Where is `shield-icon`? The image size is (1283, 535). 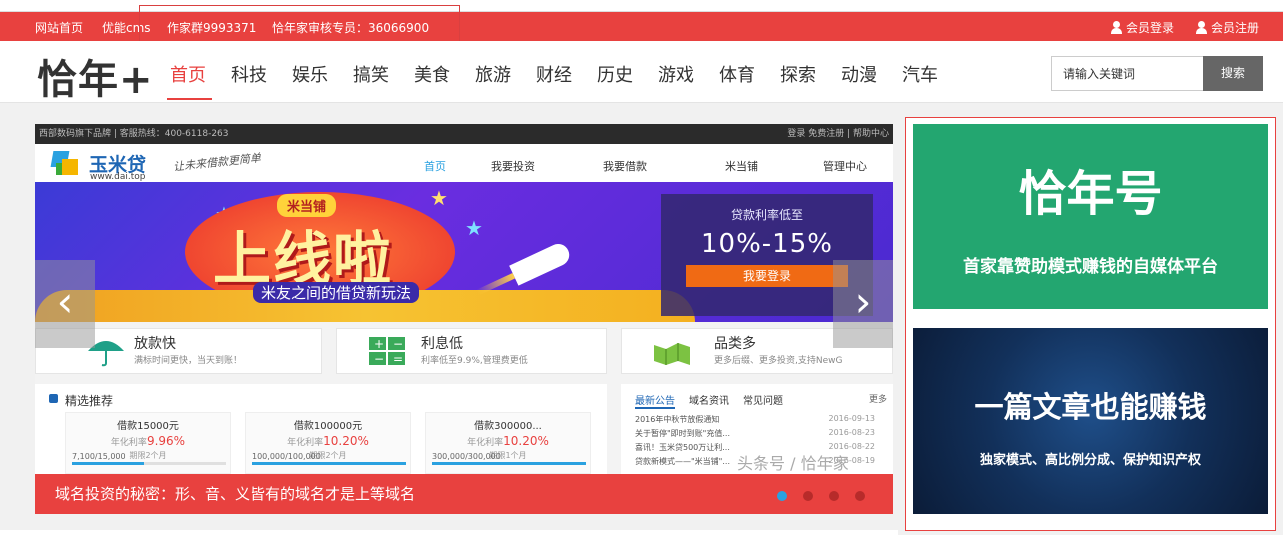
shield-icon is located at coordinates (53, 398).